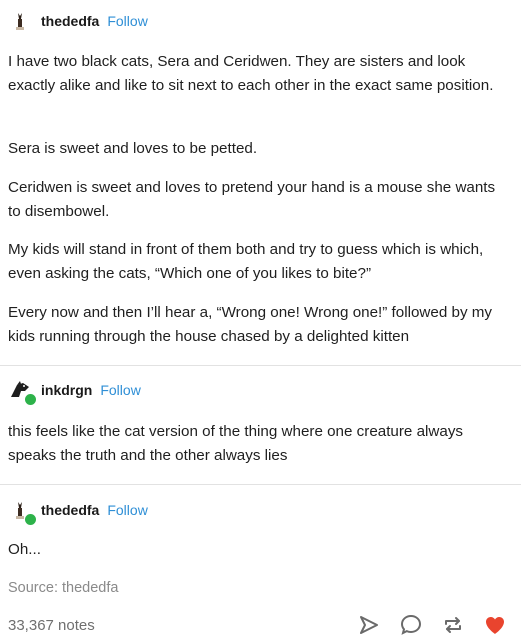  I want to click on notes-count: 33,367 notes, so click(51, 625).